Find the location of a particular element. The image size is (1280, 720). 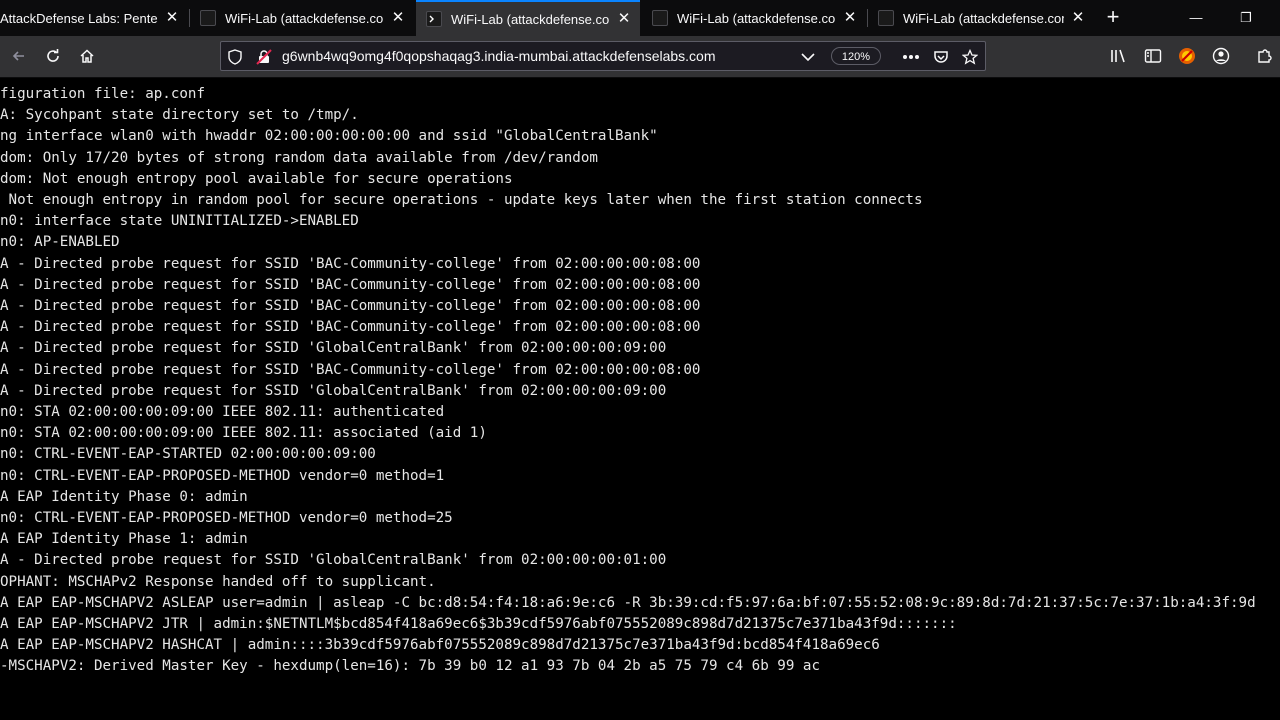

bookmark-star-icon is located at coordinates (970, 57).